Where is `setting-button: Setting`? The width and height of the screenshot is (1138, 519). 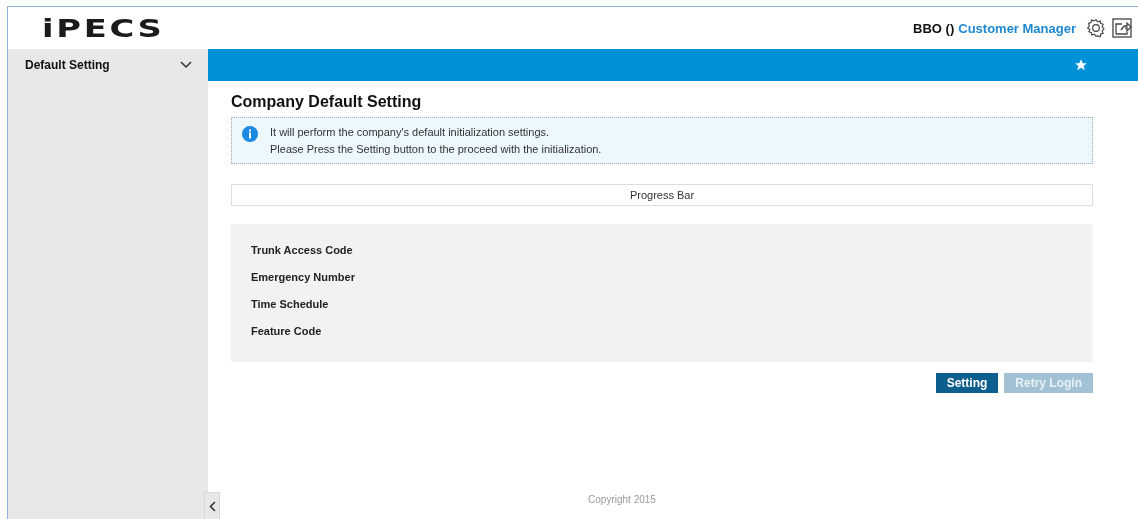
setting-button: Setting is located at coordinates (967, 383).